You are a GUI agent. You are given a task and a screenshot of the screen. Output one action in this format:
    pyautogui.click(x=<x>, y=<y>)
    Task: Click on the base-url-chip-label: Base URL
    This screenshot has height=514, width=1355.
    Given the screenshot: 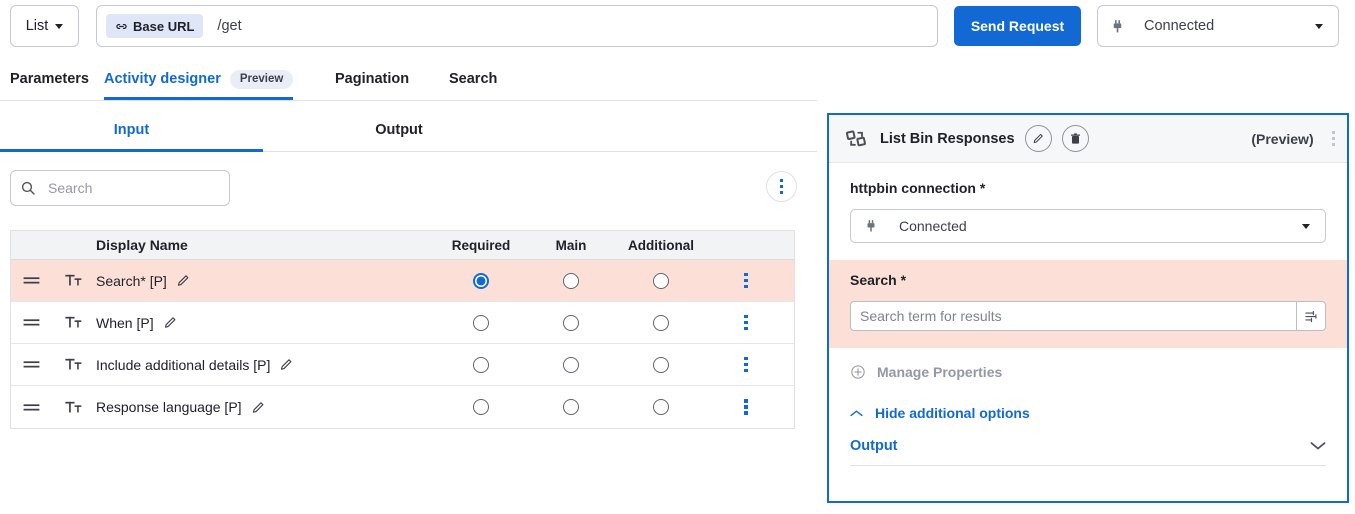 What is the action you would take?
    pyautogui.click(x=164, y=26)
    